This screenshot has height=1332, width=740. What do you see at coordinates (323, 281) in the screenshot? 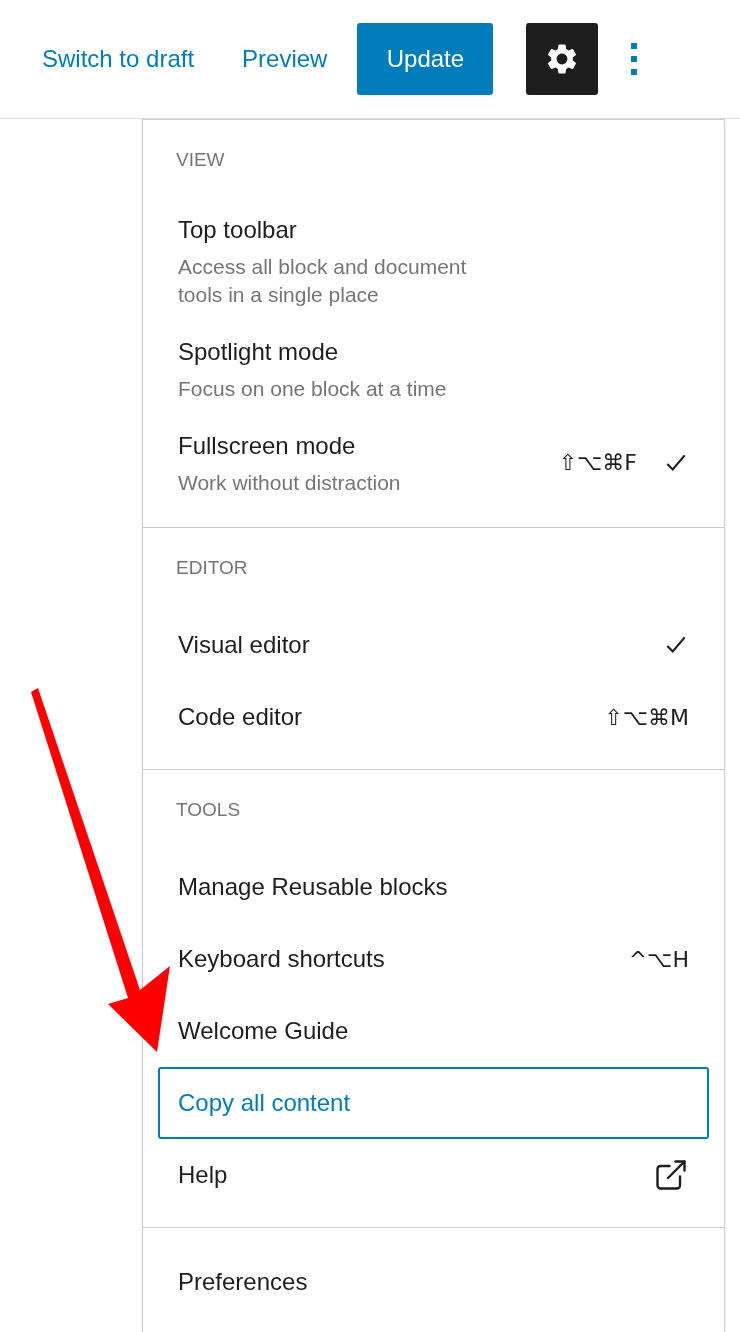
I see `item-description: Access all block and document tools in a single place` at bounding box center [323, 281].